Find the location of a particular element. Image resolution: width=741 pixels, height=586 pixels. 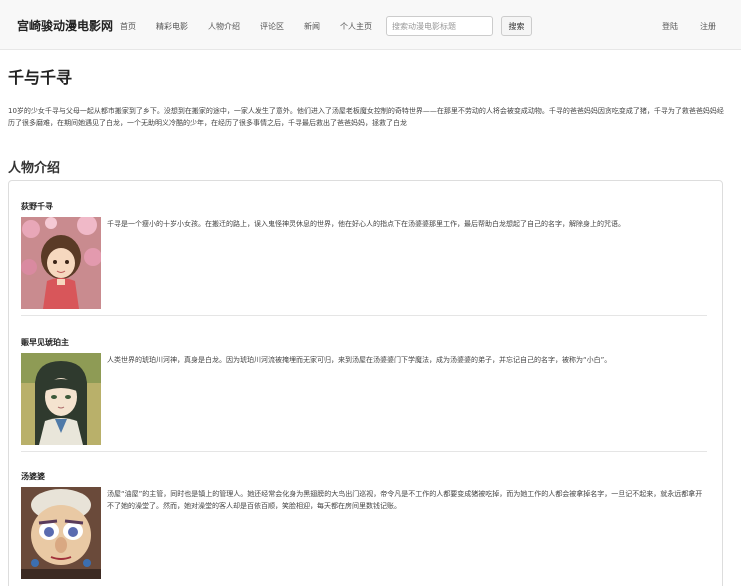

nav-link-characters: 人物介绍 is located at coordinates (224, 26).